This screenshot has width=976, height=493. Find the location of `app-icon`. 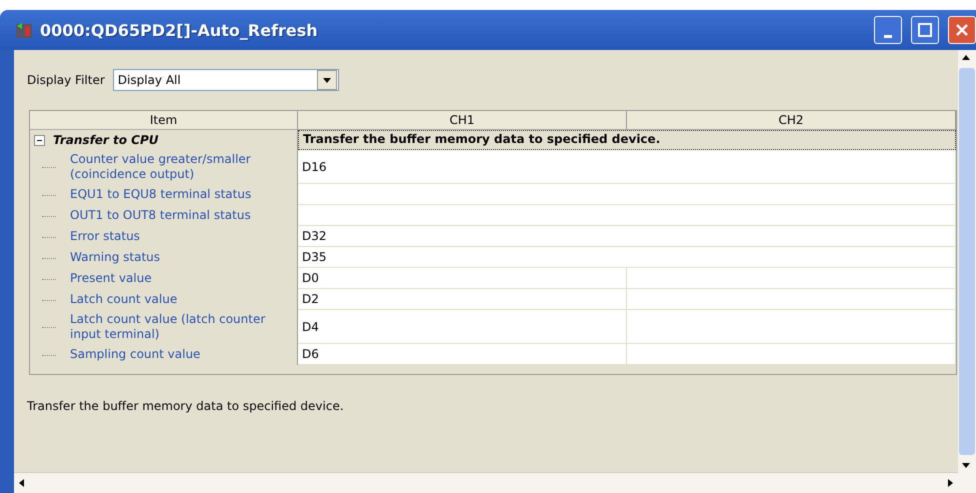

app-icon is located at coordinates (24, 30).